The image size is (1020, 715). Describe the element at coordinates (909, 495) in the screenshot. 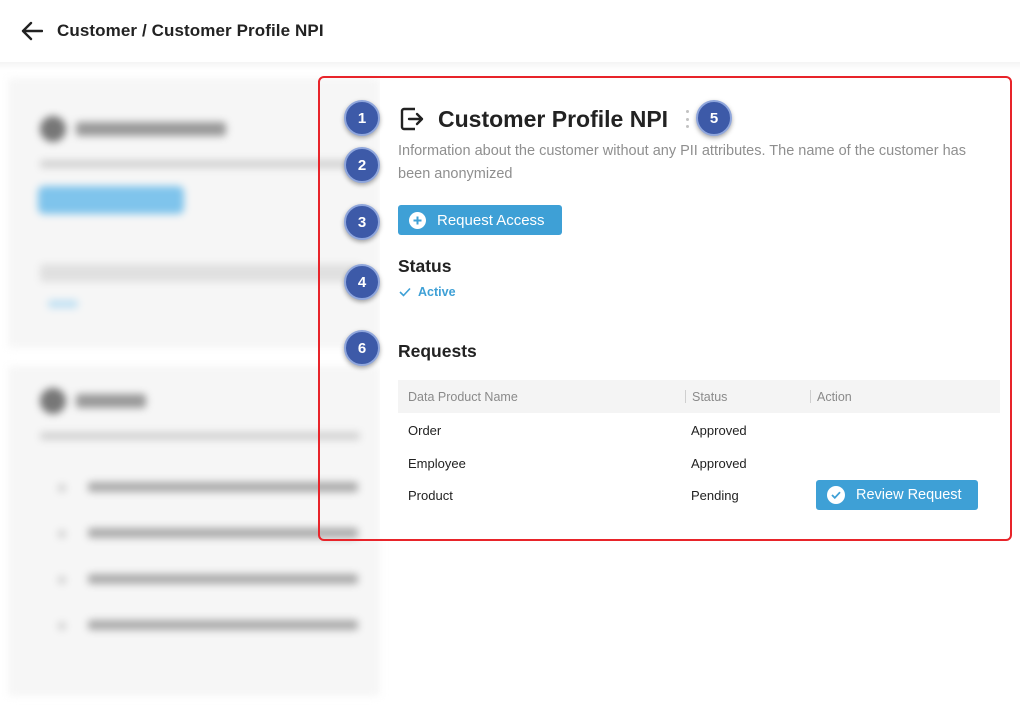

I see `review-request-label: Review Request` at that location.